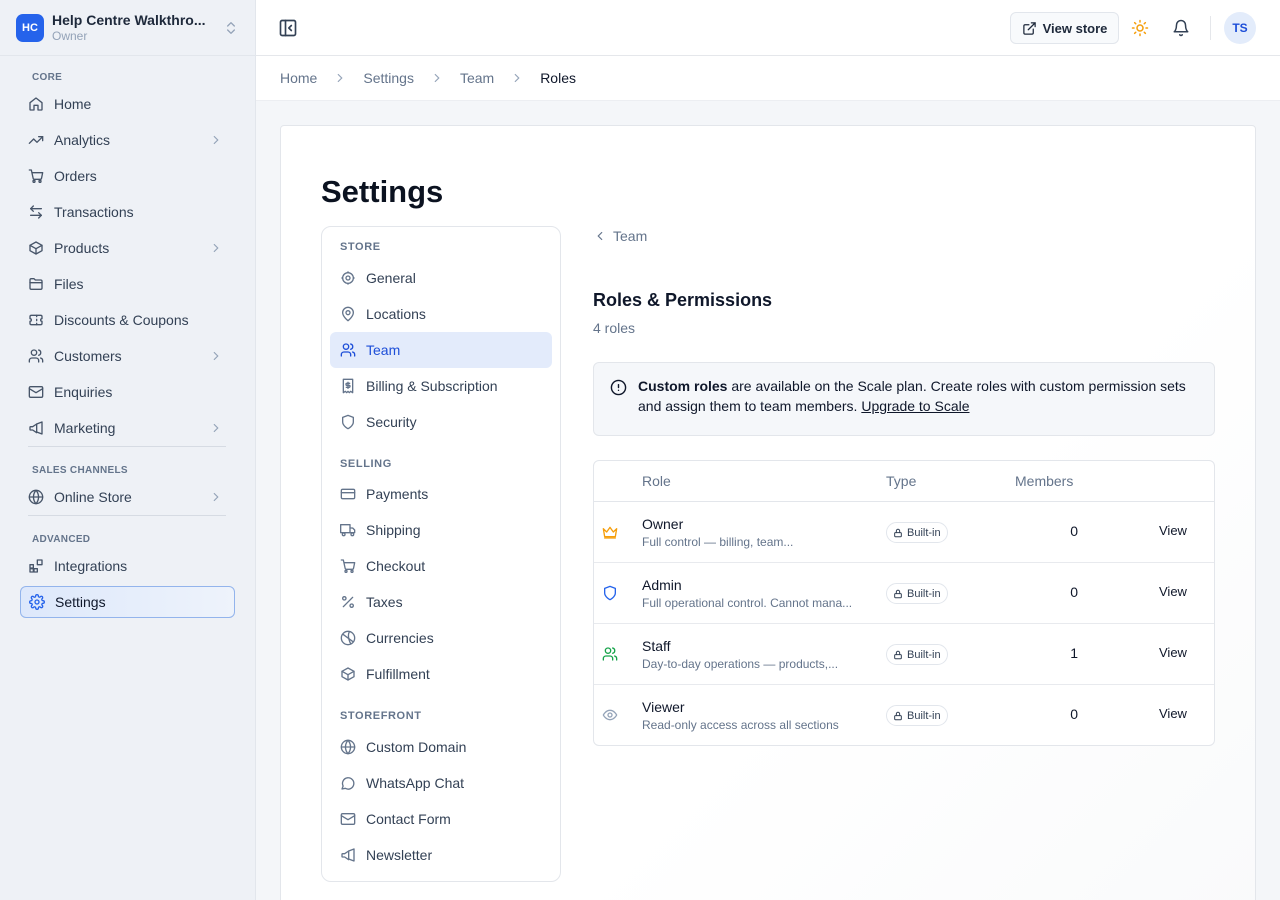  Describe the element at coordinates (37, 602) in the screenshot. I see `gear-icon` at that location.